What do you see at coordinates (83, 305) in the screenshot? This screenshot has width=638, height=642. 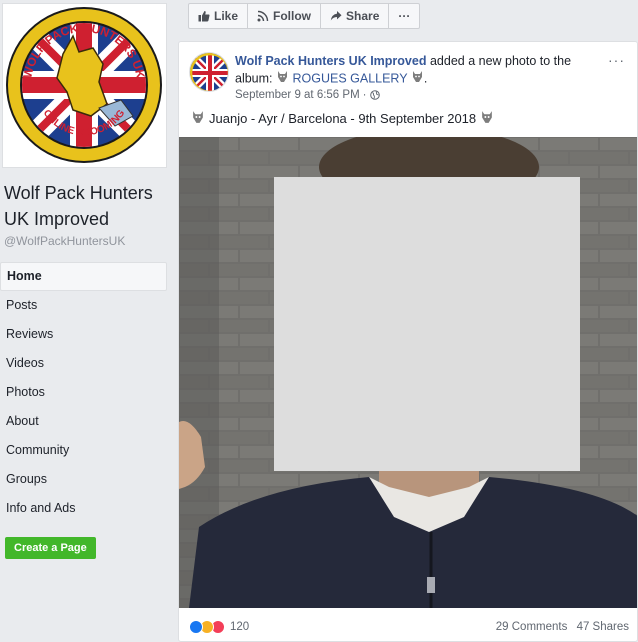 I see `nav-item-posts: Posts` at bounding box center [83, 305].